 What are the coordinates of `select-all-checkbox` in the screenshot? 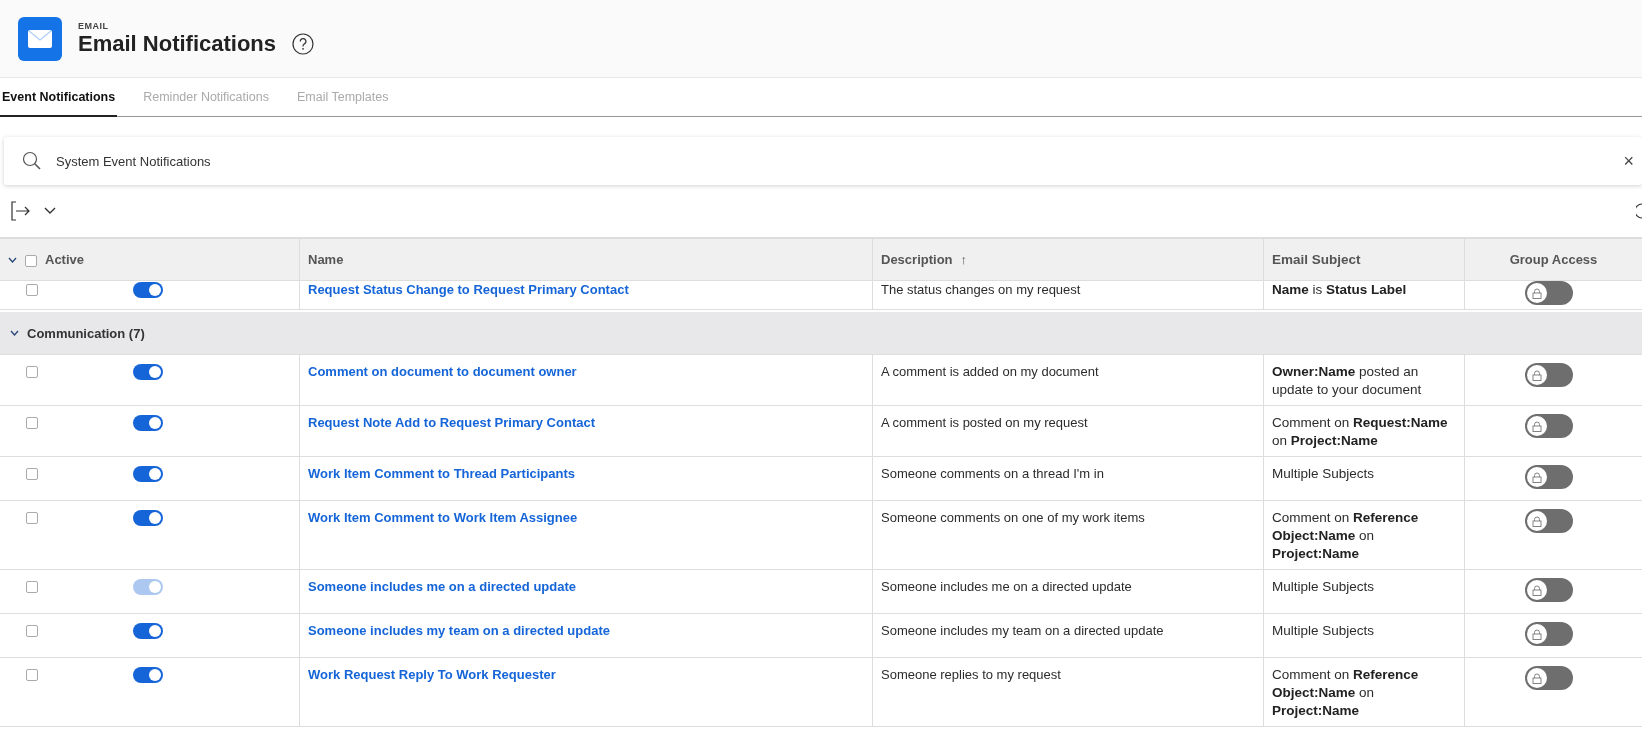 It's located at (31, 261).